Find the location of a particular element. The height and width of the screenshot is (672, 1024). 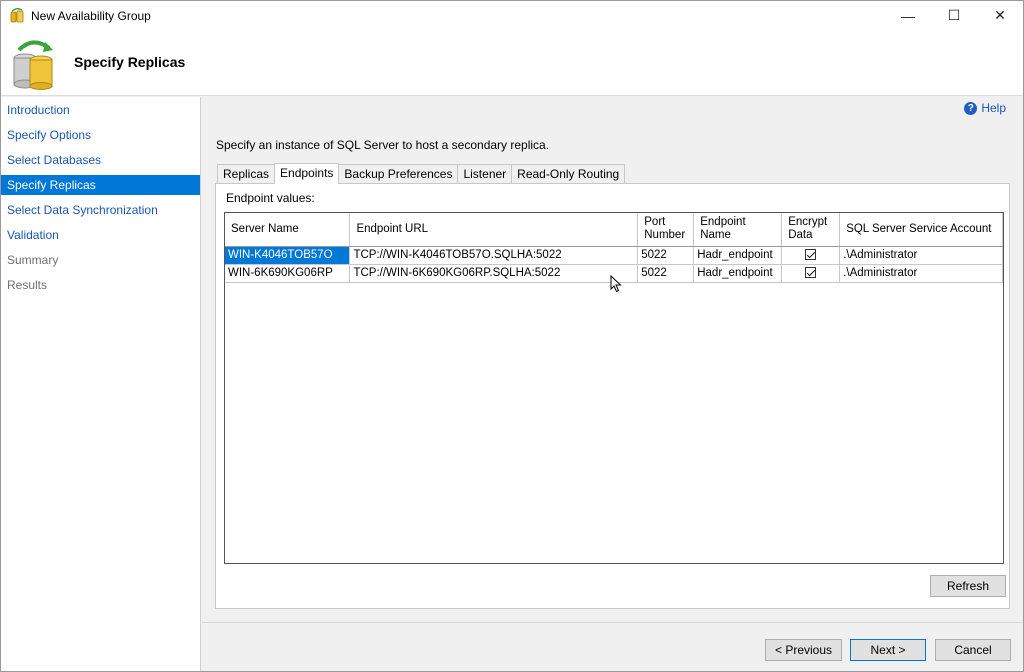

sidebar-item-specify-options: Specify Options is located at coordinates (100, 135).